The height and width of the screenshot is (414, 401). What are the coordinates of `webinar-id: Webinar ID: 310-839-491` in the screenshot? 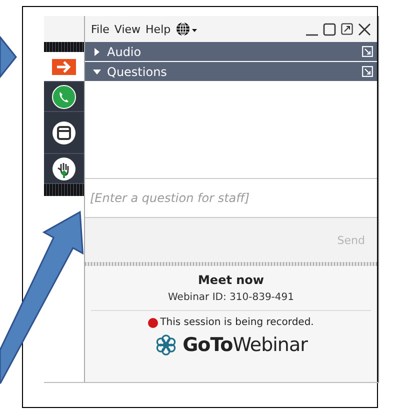 It's located at (231, 297).